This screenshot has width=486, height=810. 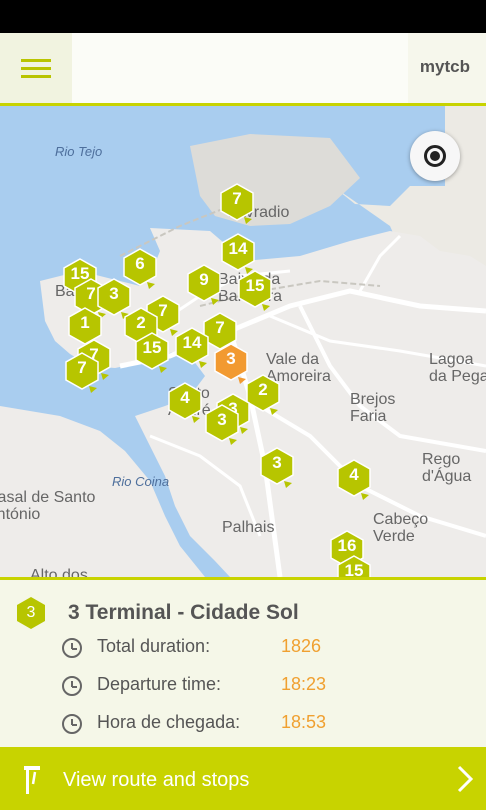 I want to click on route-title: 3 Terminal - Cidade Sol, so click(x=183, y=612).